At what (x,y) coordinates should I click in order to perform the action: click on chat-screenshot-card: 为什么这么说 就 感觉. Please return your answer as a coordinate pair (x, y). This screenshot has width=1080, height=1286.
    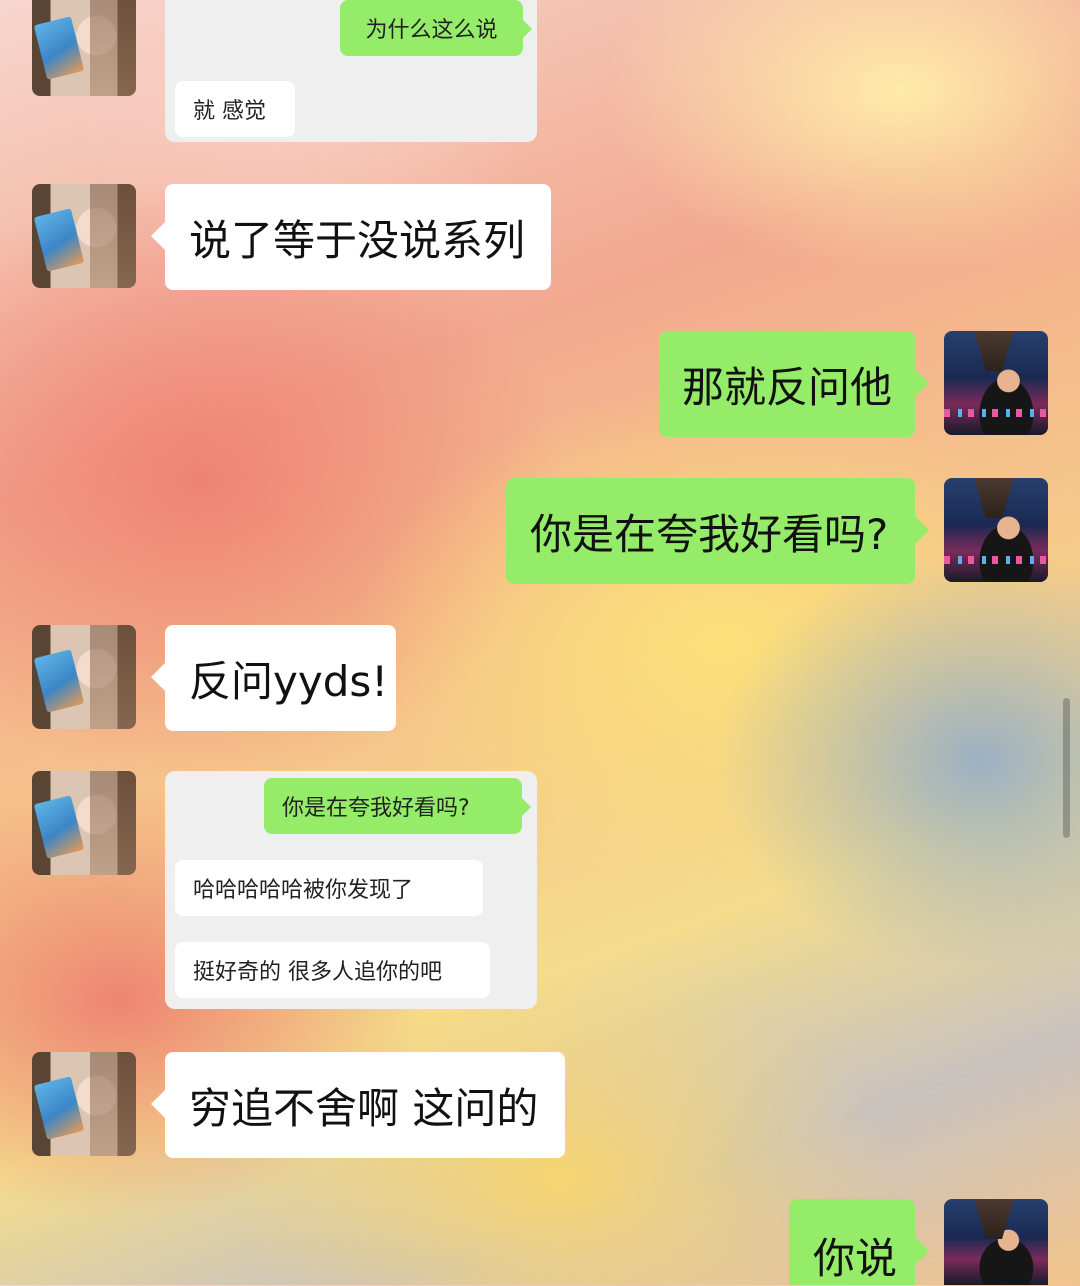
    Looking at the image, I should click on (351, 71).